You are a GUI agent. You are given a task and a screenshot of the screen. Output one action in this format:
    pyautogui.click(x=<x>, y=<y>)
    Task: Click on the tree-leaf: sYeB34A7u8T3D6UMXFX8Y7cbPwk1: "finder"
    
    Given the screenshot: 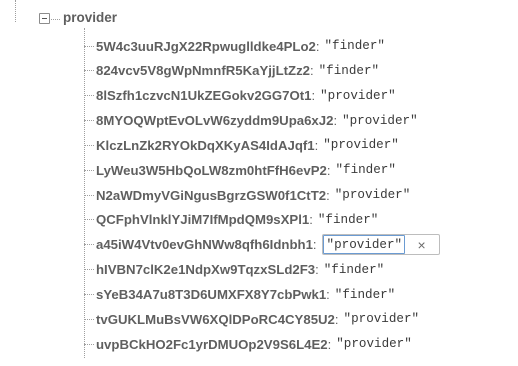 What is the action you would take?
    pyautogui.click(x=239, y=295)
    